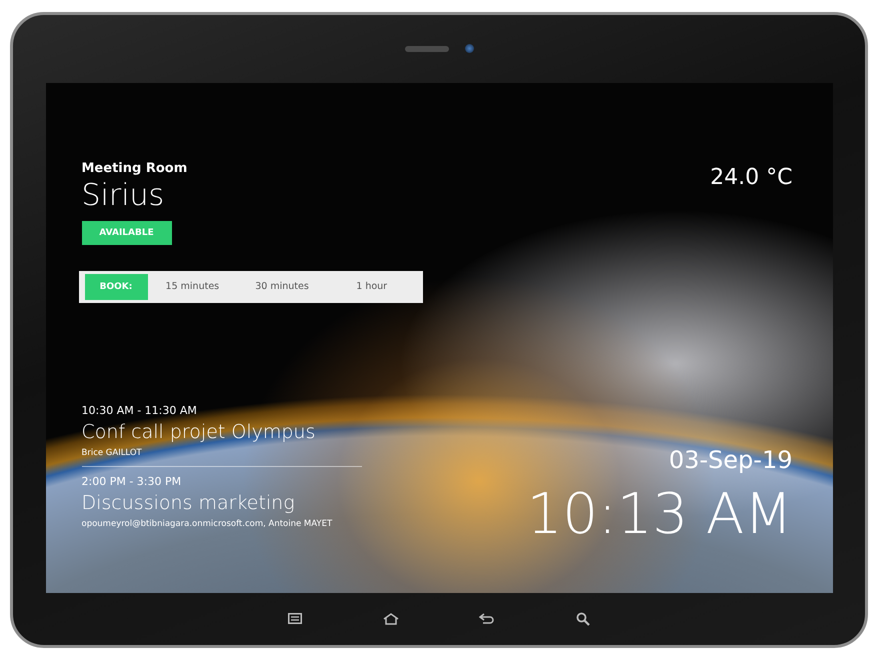 The height and width of the screenshot is (653, 878). What do you see at coordinates (135, 168) in the screenshot?
I see `room-label: Meeting Room` at bounding box center [135, 168].